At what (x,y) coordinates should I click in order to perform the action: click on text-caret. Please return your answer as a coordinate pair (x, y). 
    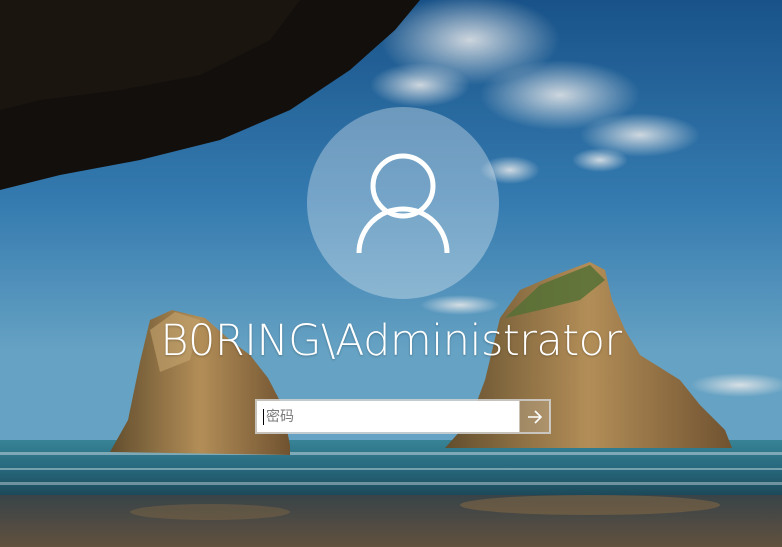
    Looking at the image, I should click on (263, 417).